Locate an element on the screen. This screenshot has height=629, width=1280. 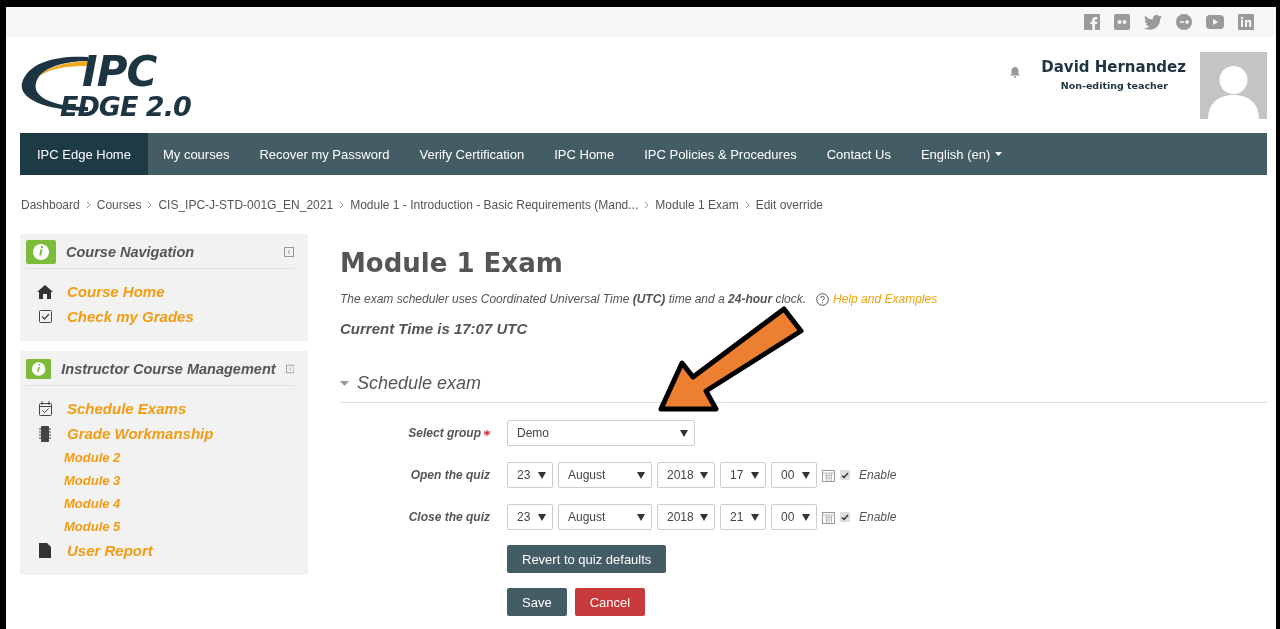
section-title: Schedule exam is located at coordinates (419, 383).